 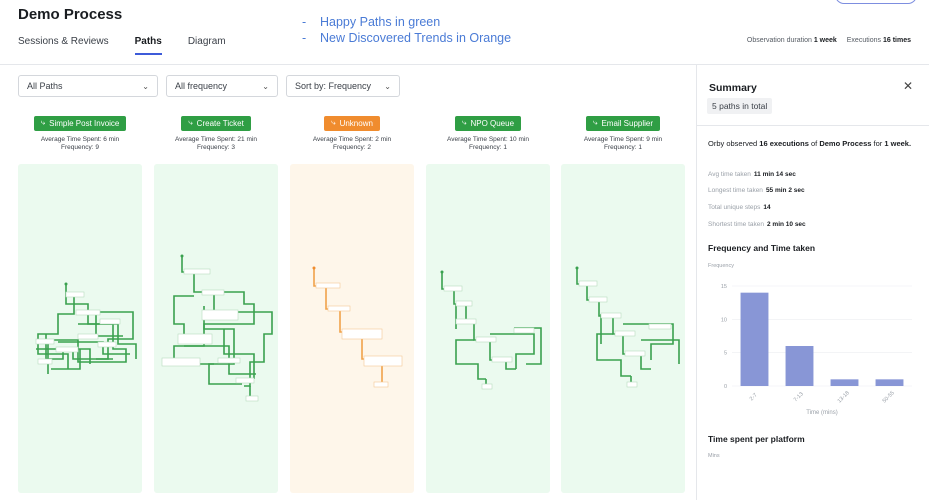 I want to click on stat-avg-time: Avg time taken 11 min 14 sec, so click(x=752, y=174).